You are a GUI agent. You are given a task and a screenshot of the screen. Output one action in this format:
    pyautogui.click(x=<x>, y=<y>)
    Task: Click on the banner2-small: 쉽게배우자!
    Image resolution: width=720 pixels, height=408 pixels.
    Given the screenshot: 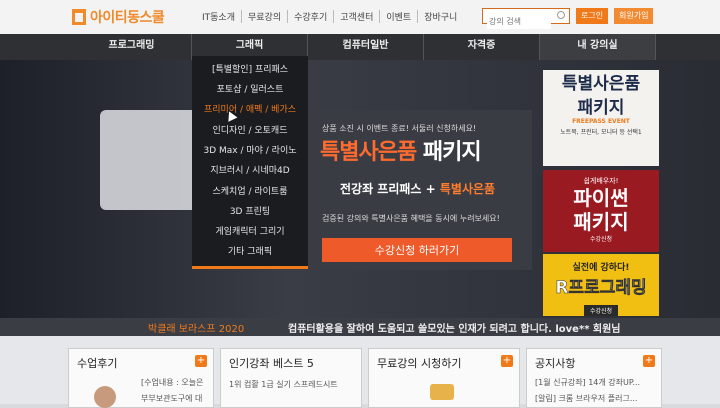 What is the action you would take?
    pyautogui.click(x=601, y=181)
    